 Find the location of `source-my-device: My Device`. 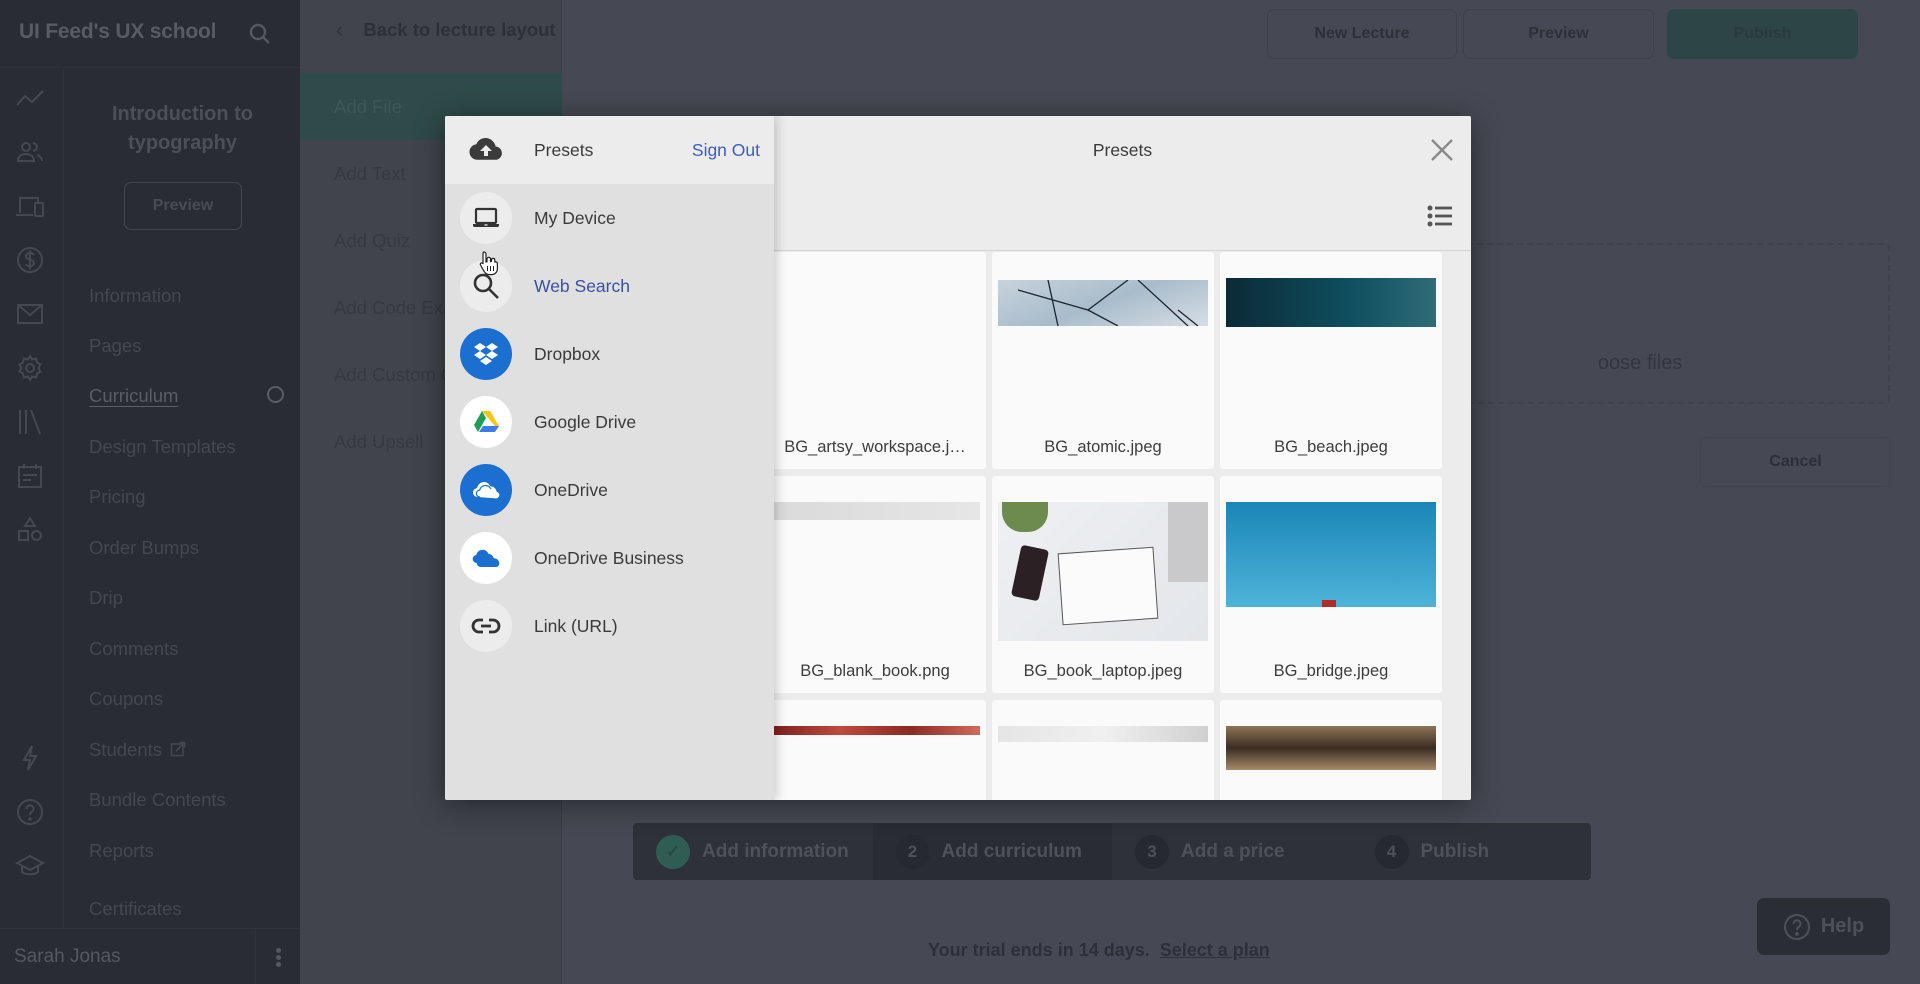

source-my-device: My Device is located at coordinates (609, 218).